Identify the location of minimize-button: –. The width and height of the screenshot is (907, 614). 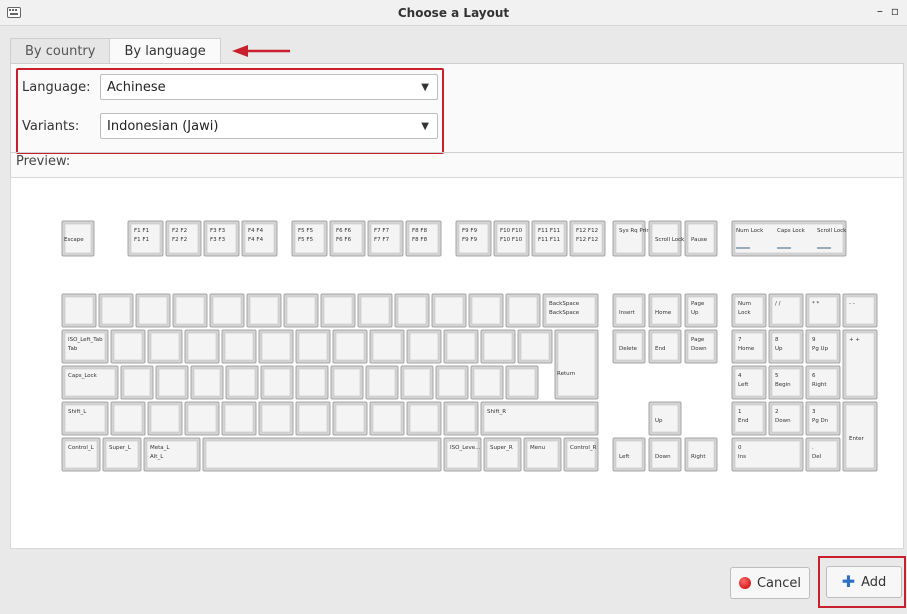
(880, 11).